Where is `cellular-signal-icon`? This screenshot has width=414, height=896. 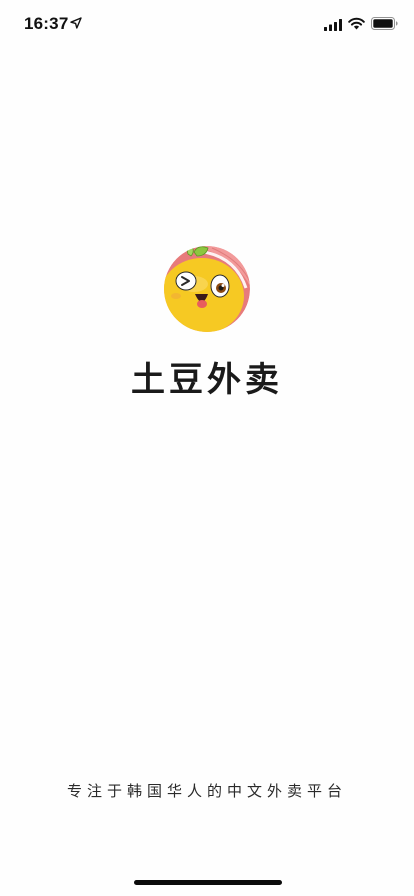 cellular-signal-icon is located at coordinates (333, 25).